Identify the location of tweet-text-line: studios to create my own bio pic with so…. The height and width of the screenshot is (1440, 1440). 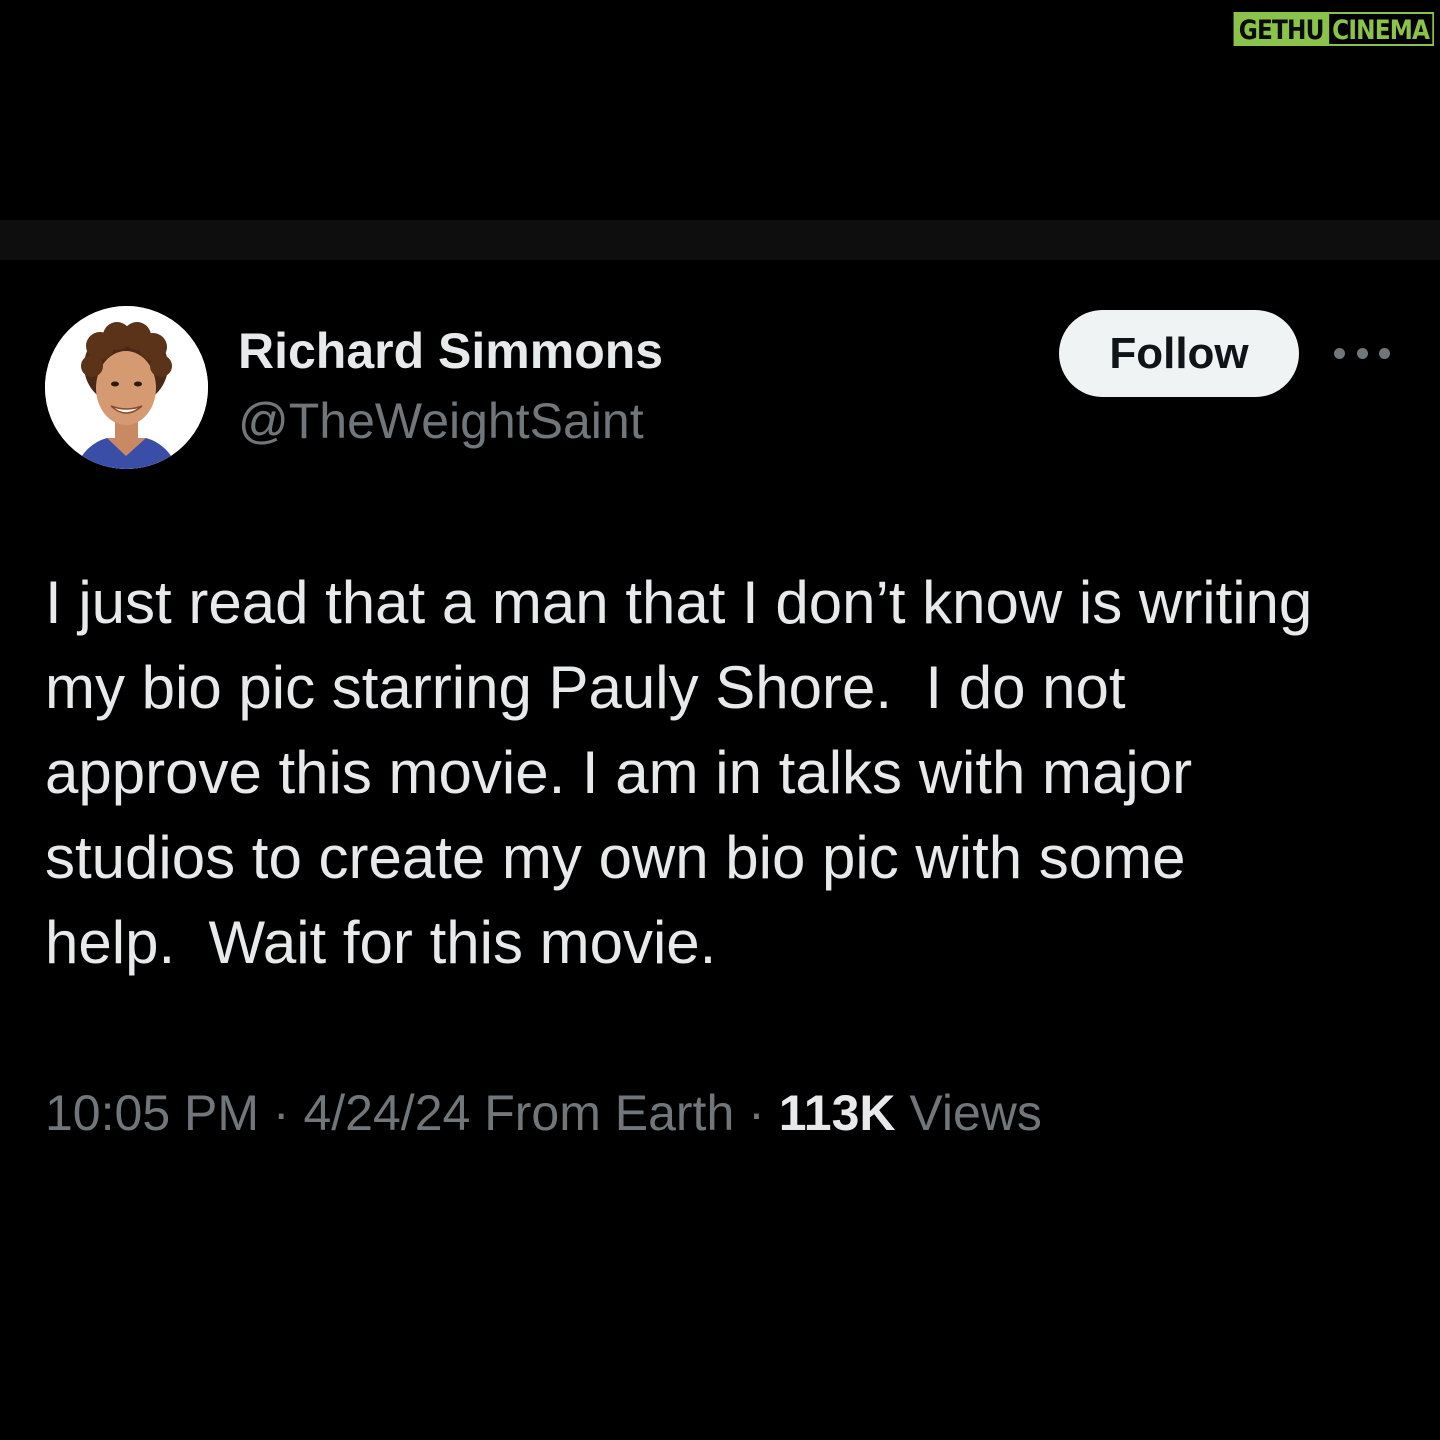
(615, 857).